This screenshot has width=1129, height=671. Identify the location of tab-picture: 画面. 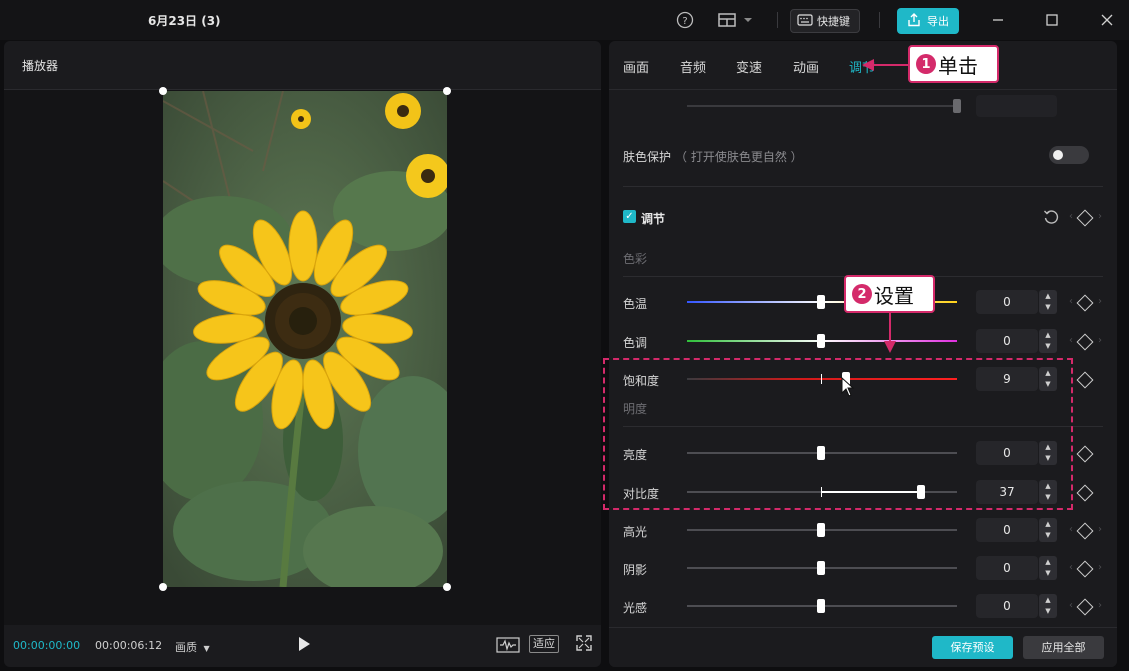
(636, 66).